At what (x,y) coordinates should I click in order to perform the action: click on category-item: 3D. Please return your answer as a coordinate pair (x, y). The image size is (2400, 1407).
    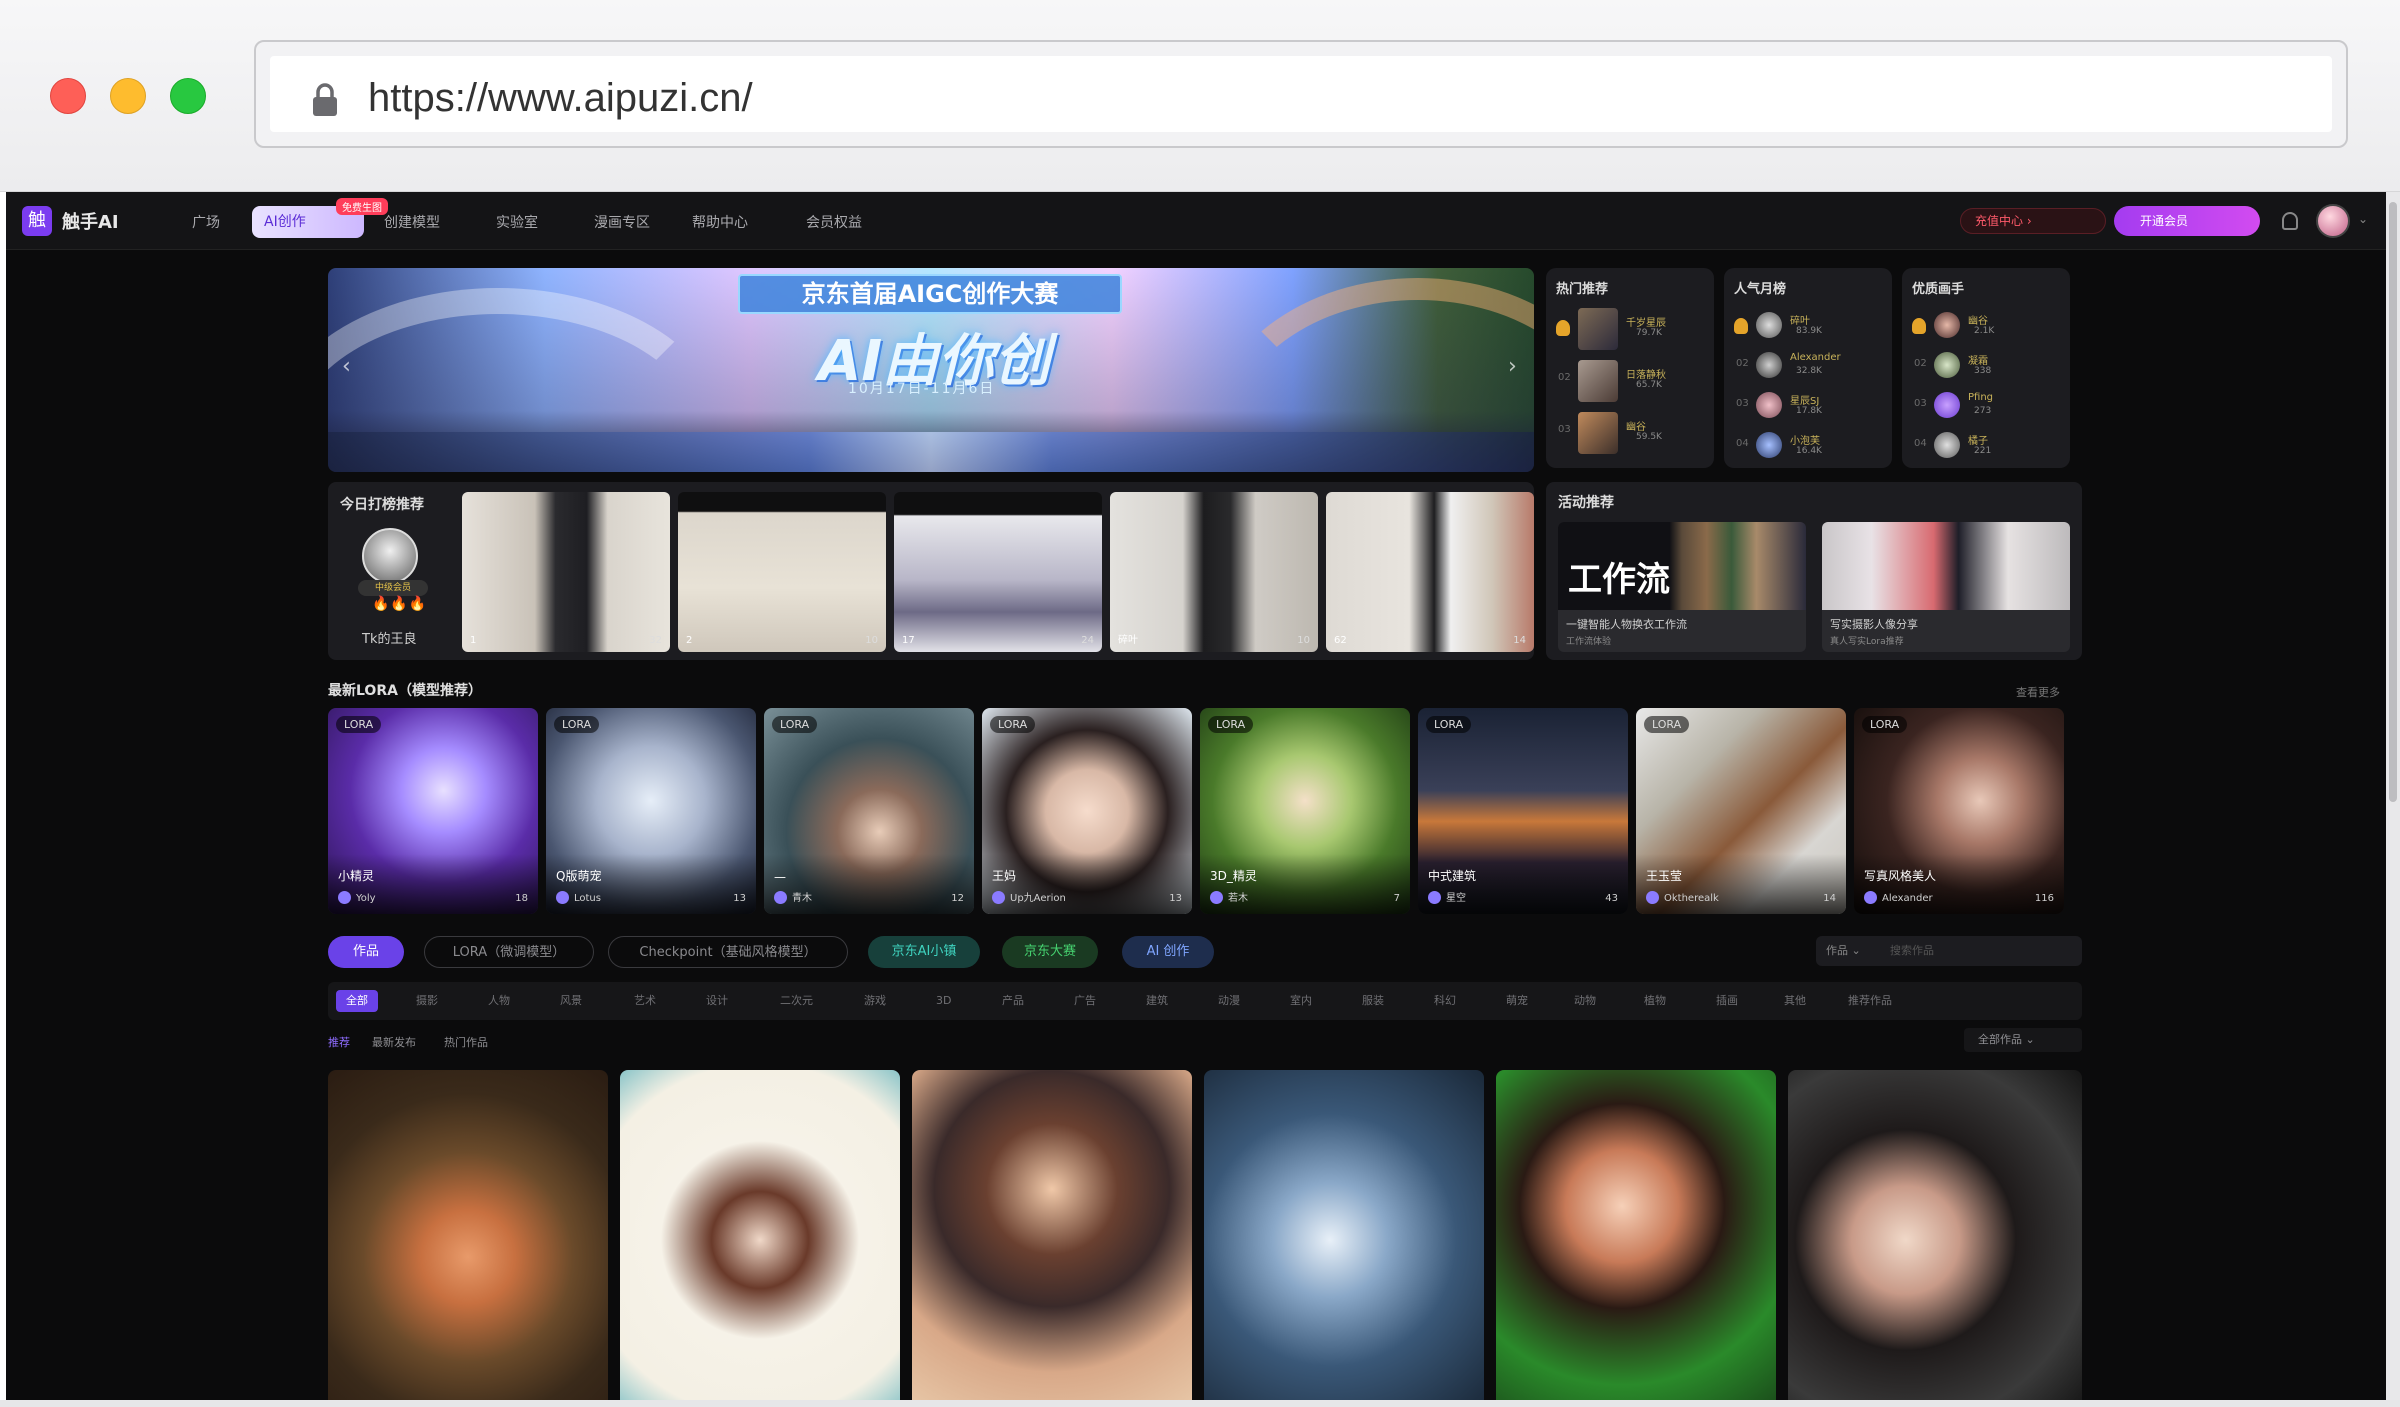
    Looking at the image, I should click on (943, 1001).